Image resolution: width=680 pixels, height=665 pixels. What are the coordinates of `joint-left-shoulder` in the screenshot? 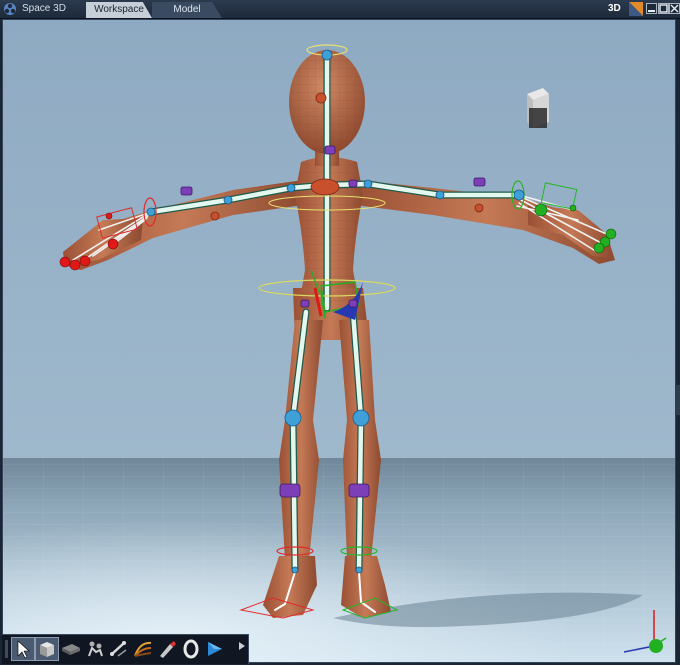 It's located at (291, 188).